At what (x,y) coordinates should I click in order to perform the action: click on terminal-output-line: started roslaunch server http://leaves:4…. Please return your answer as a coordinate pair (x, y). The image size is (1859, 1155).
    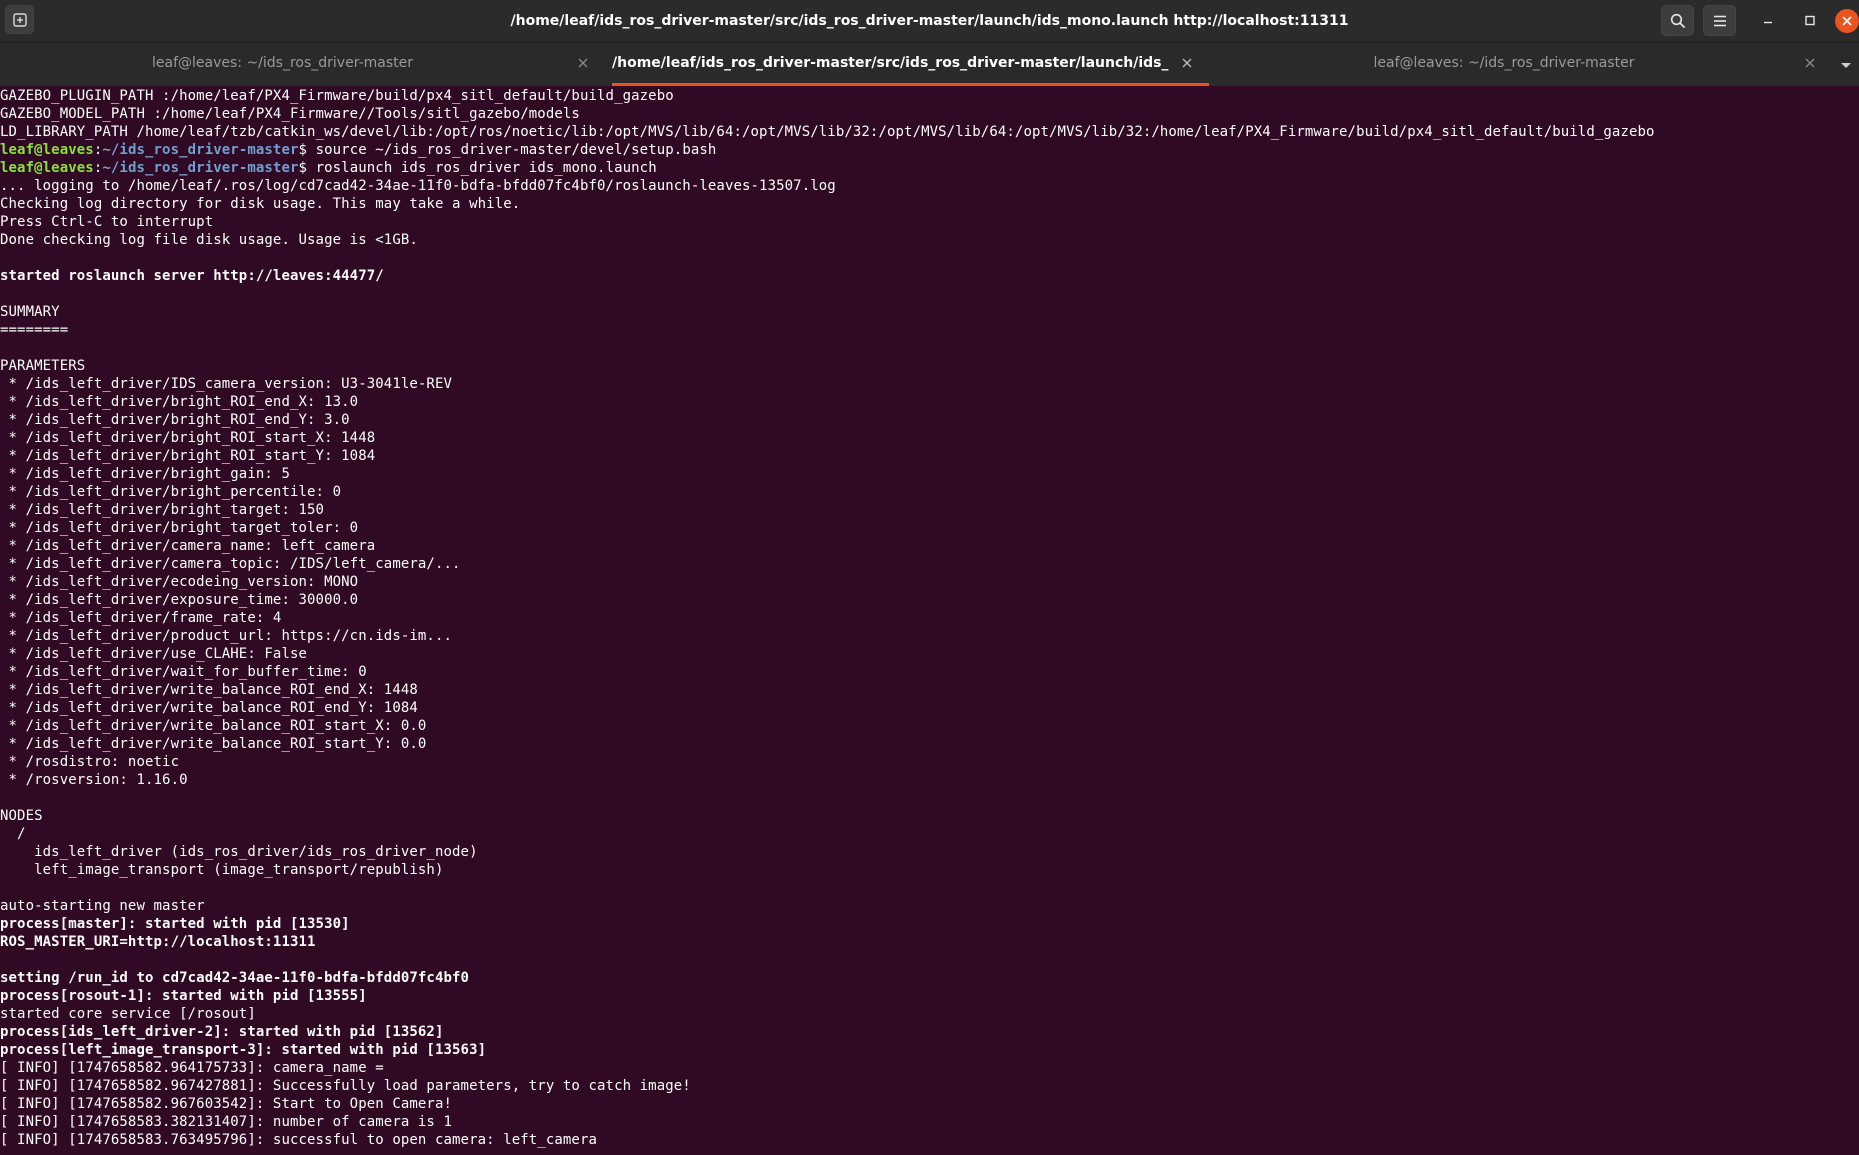
    Looking at the image, I should click on (192, 276).